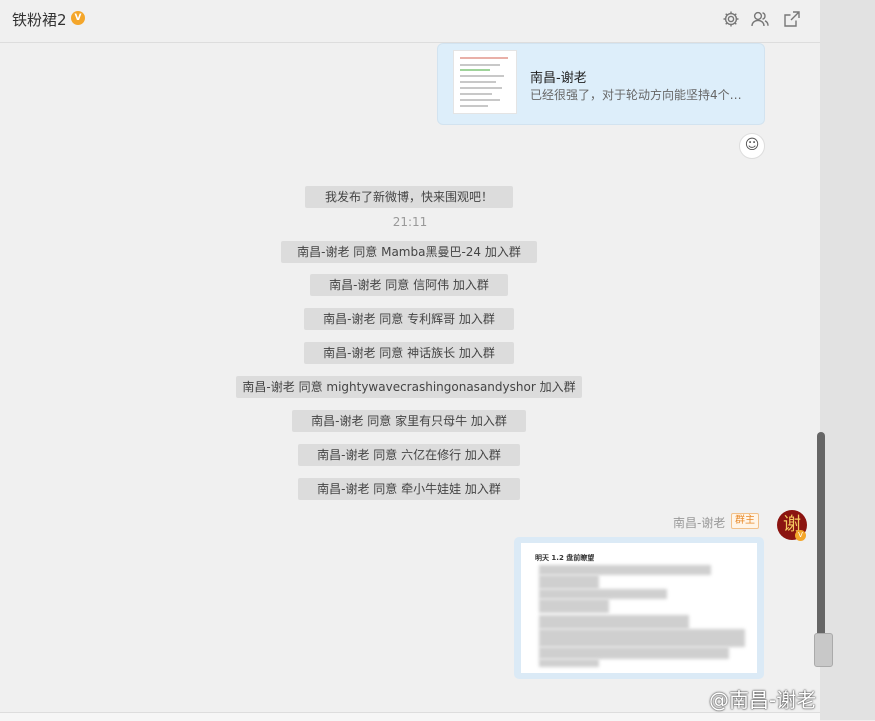 The width and height of the screenshot is (875, 721). I want to click on link-card-title: 南昌-谢老, so click(558, 78).